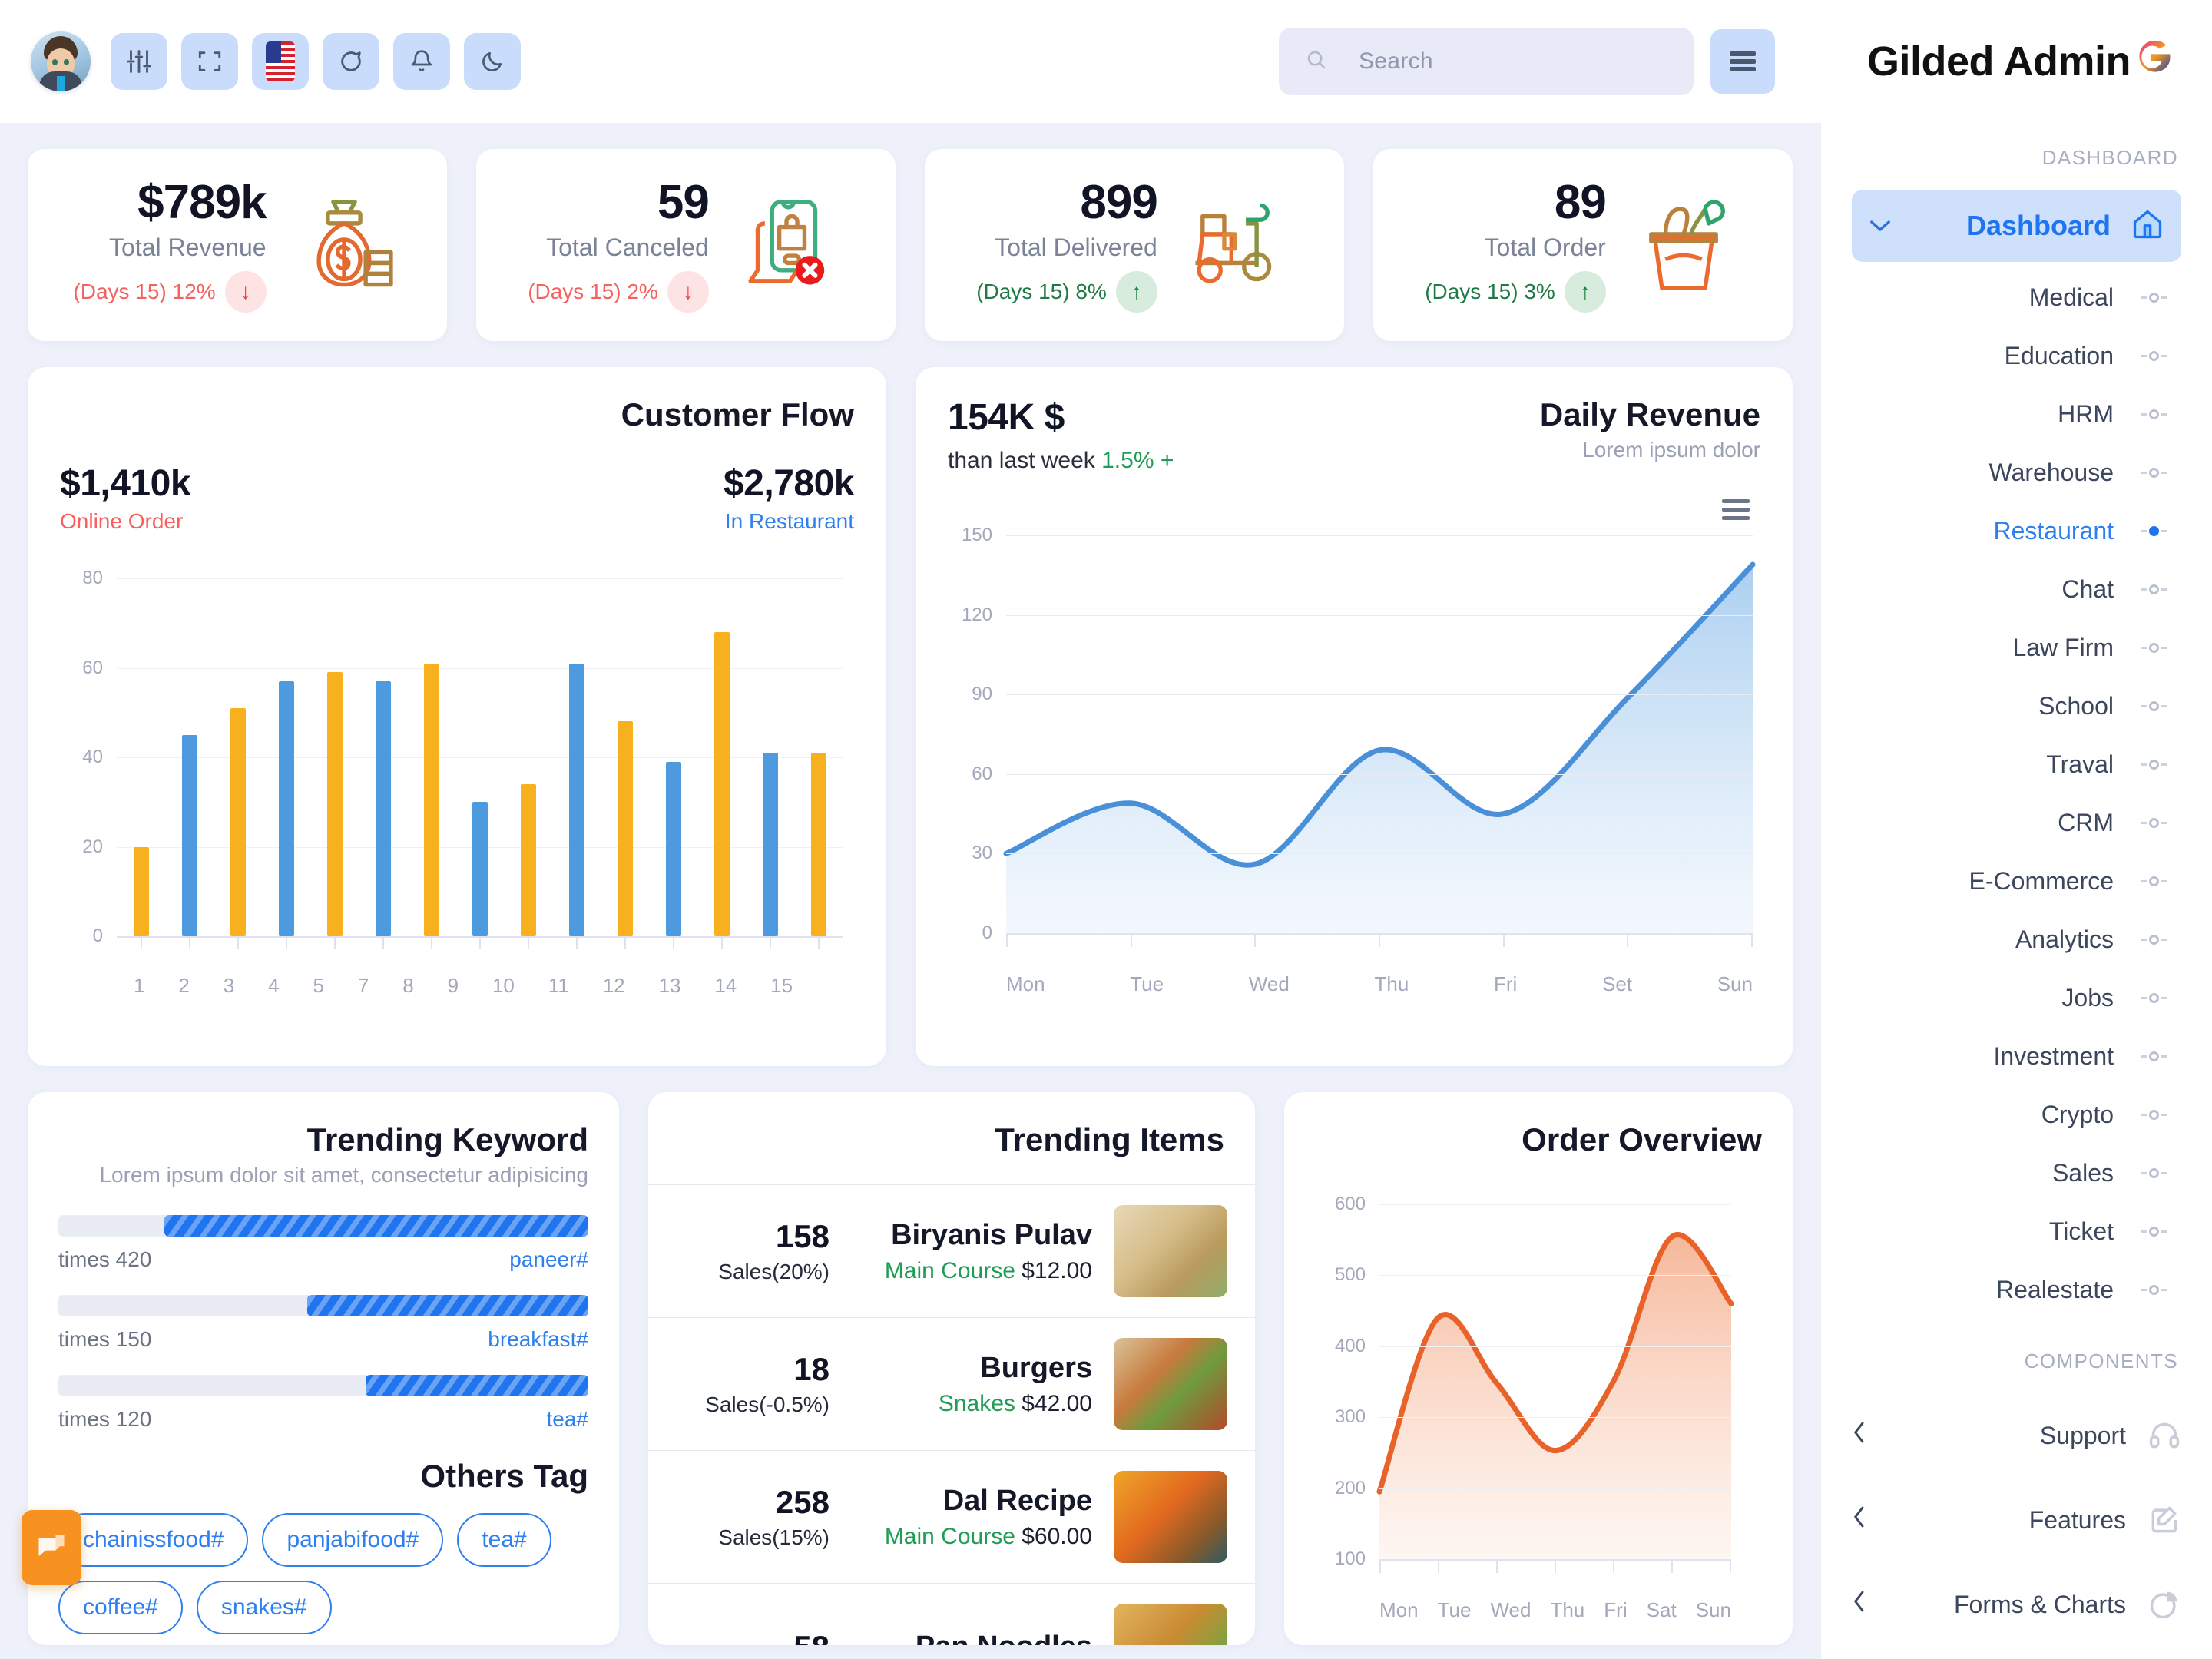 The image size is (2212, 1659). Describe the element at coordinates (2017, 1056) in the screenshot. I see `sidebar-item-investment: Investment` at that location.